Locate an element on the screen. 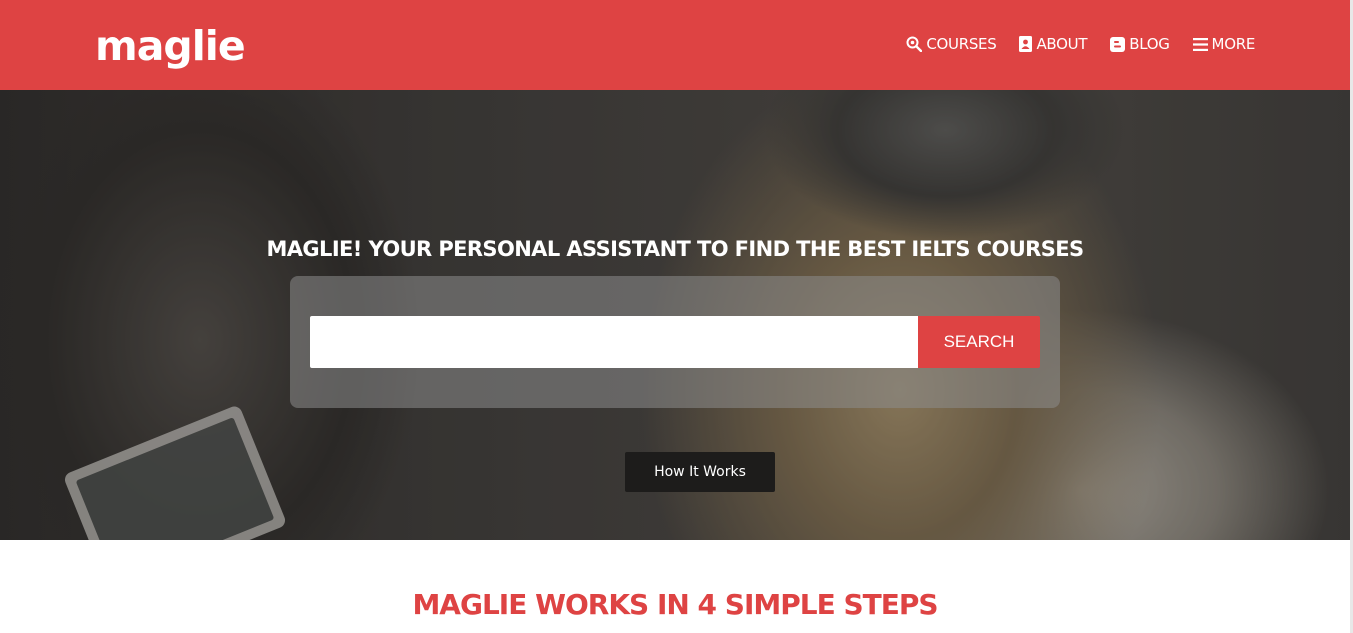 The image size is (1353, 633). nav-item-label: COURSES is located at coordinates (961, 44).